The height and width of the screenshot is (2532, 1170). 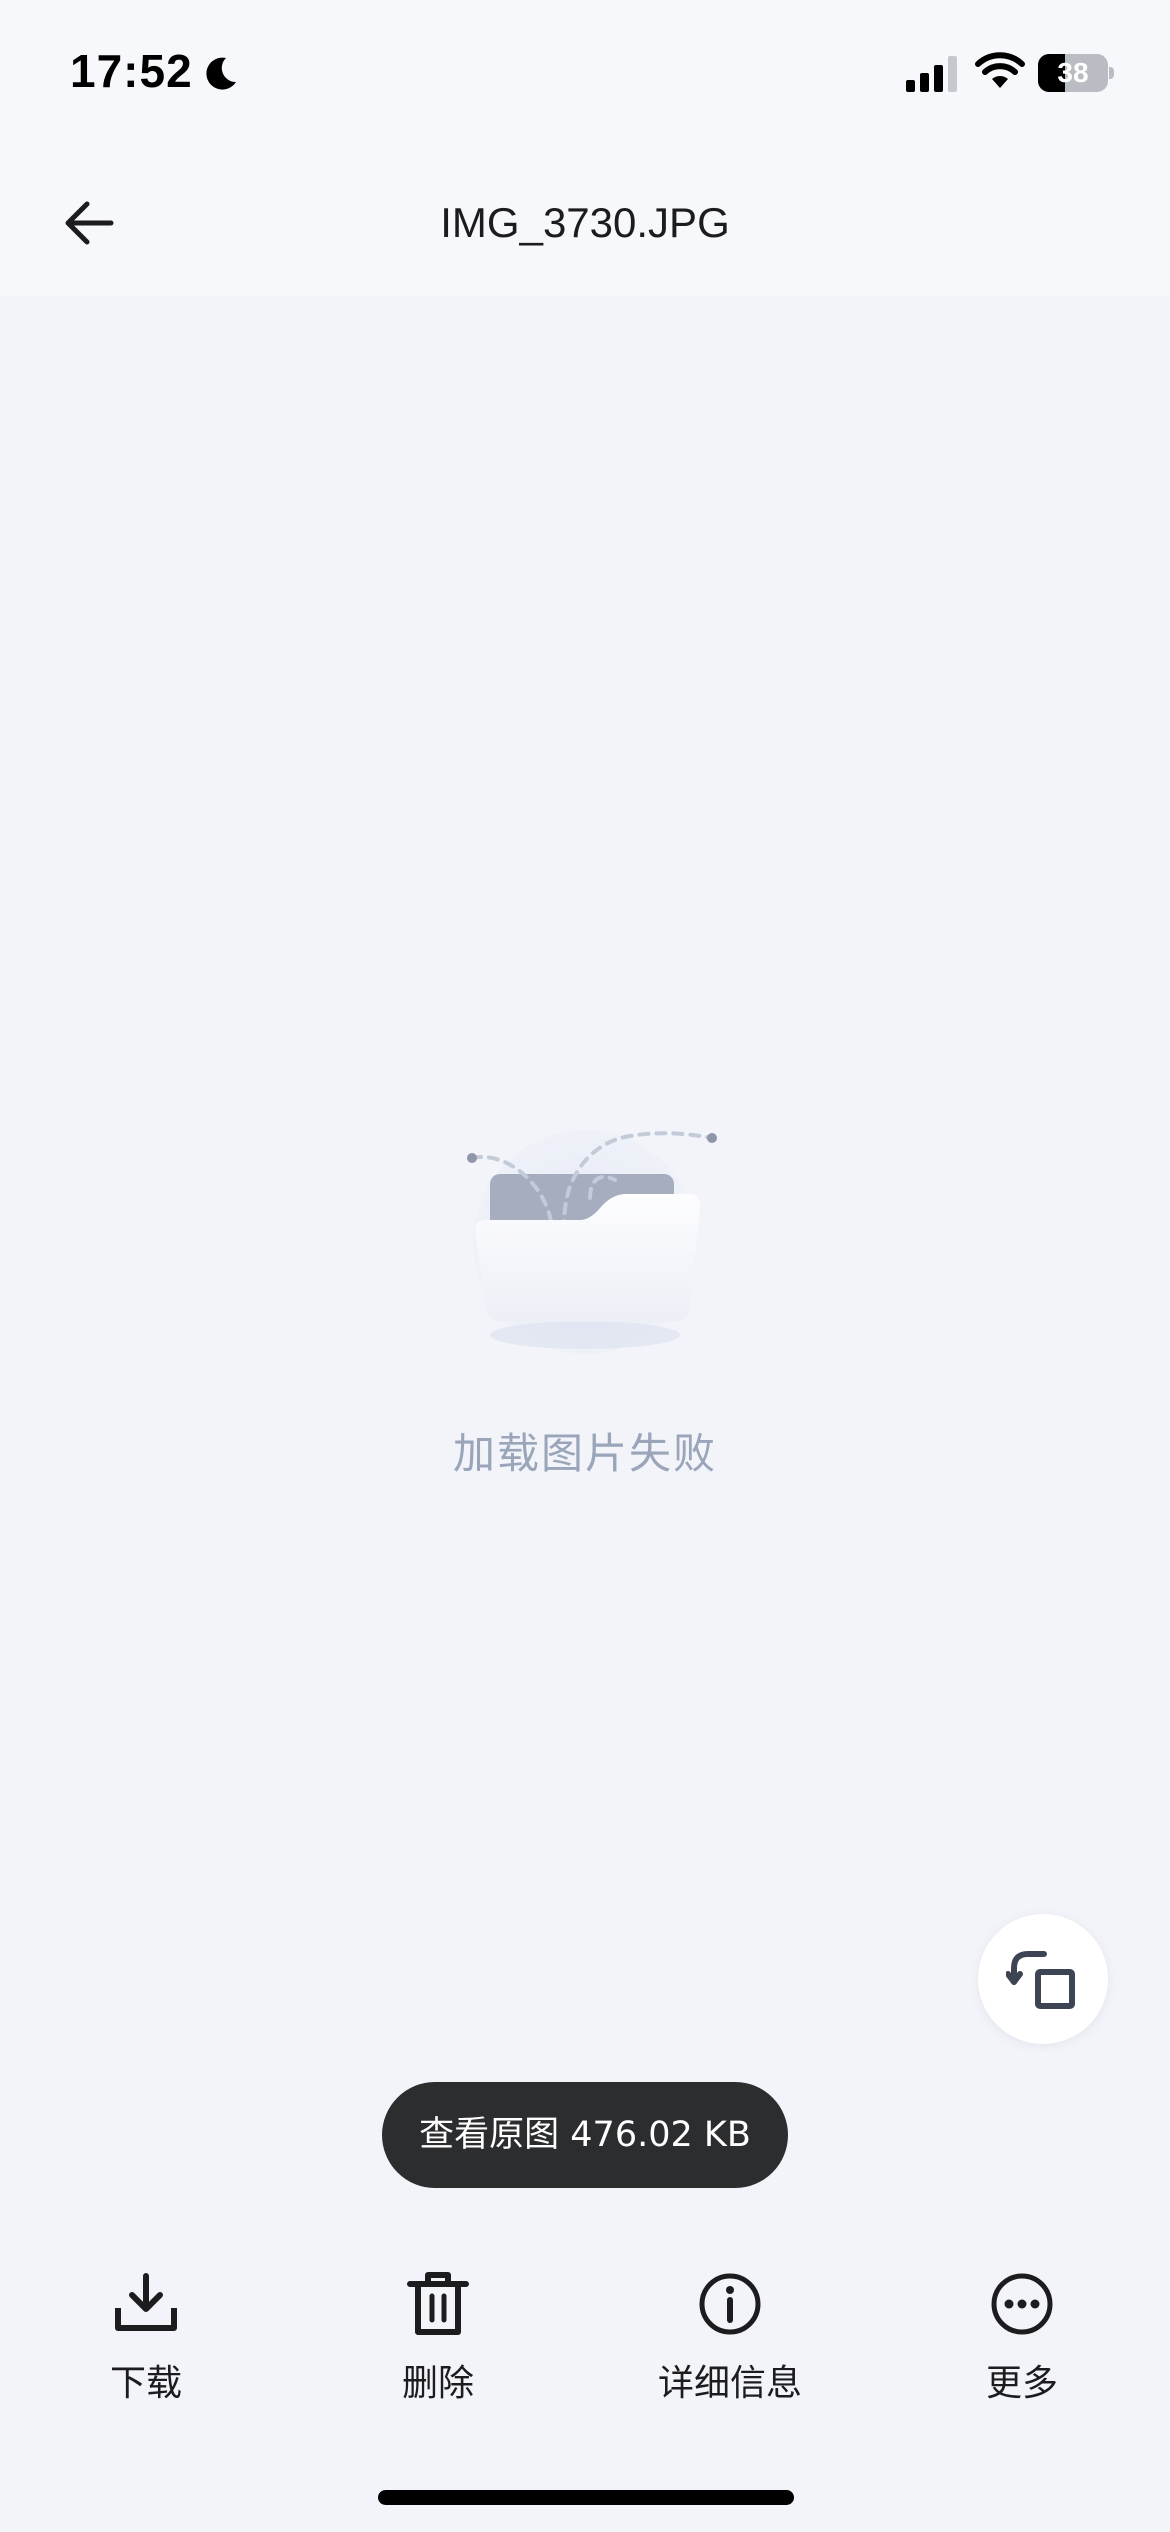 I want to click on view-original-button: 查看原图 476.02 KB, so click(x=585, y=2135).